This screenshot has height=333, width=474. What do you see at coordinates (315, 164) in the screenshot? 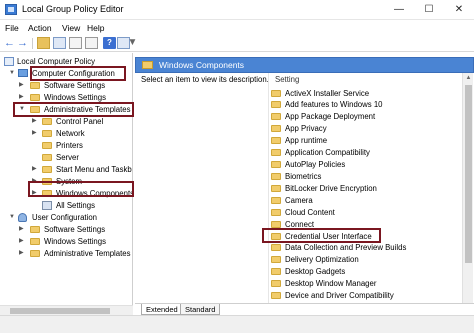
I see `setting-label: AutoPlay Policies` at bounding box center [315, 164].